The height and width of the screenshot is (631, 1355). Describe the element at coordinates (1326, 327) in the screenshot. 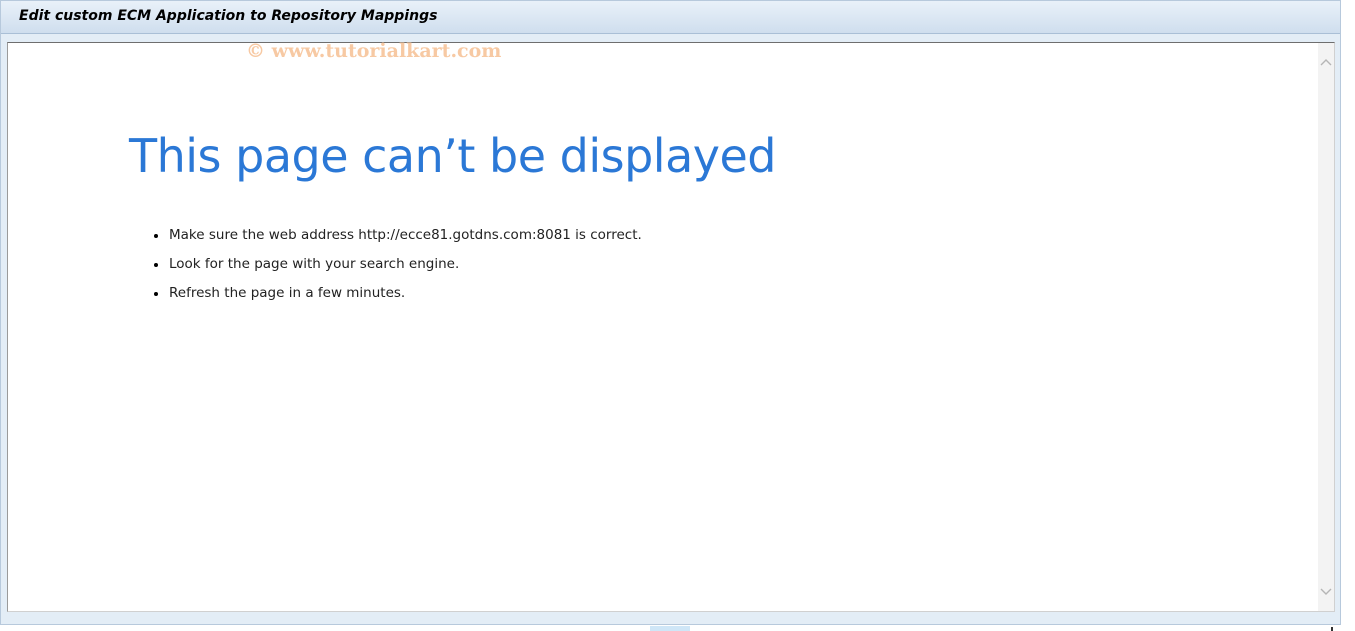

I see `vertical-scrollbar` at that location.